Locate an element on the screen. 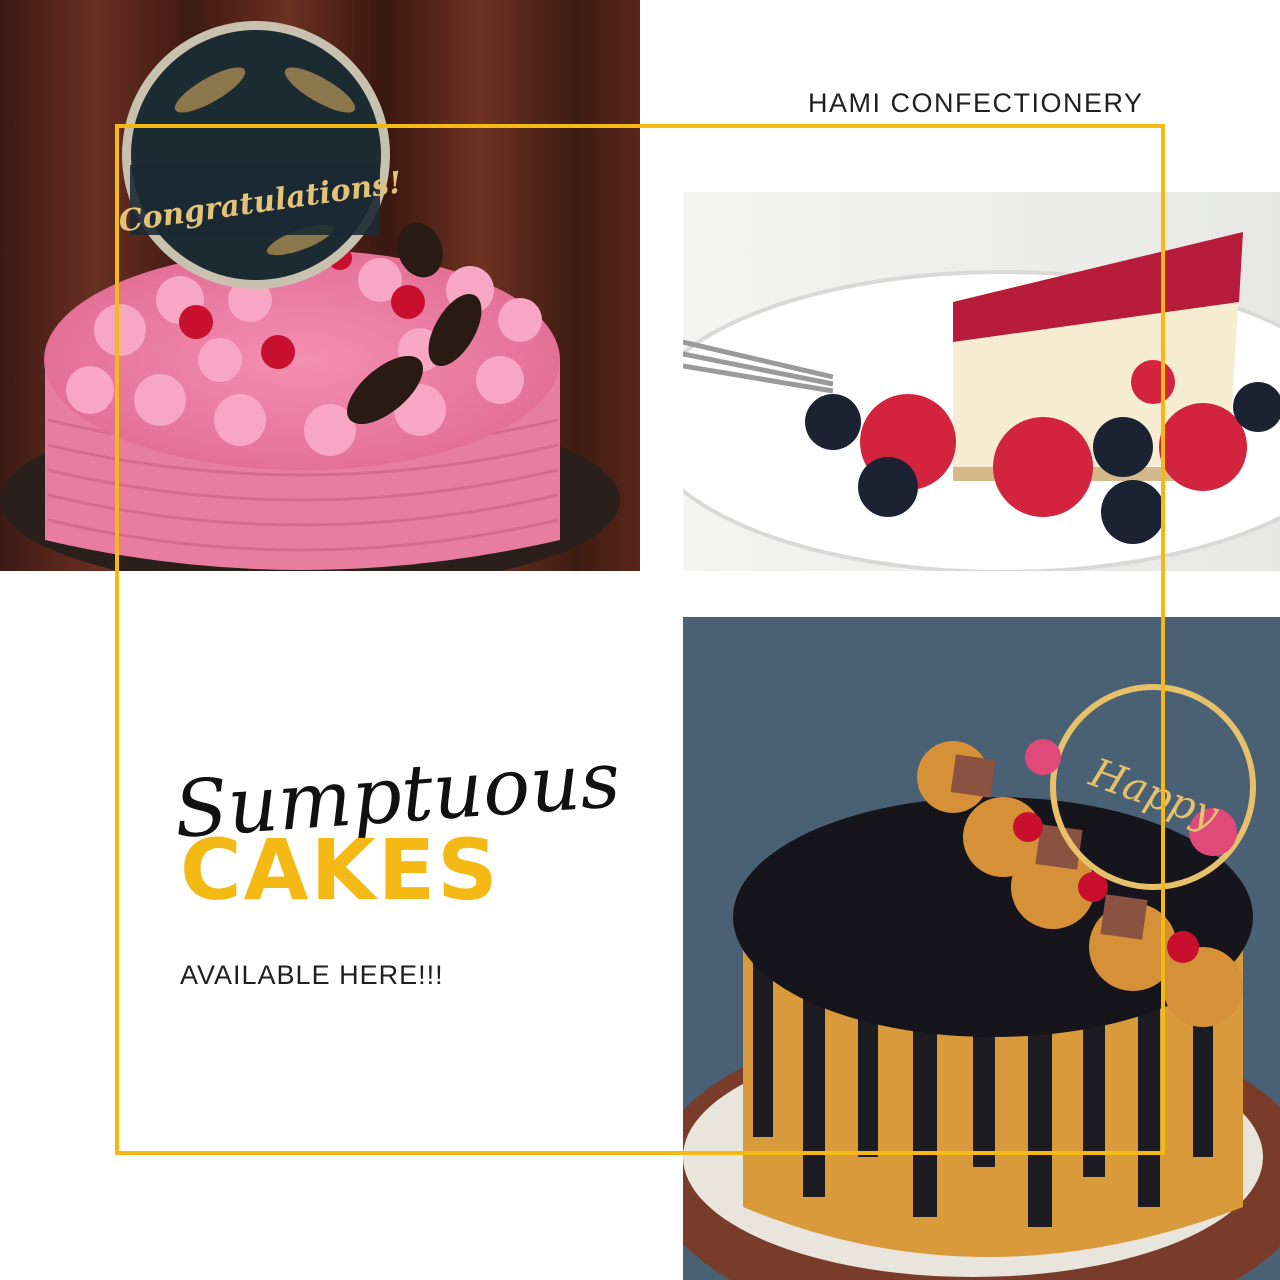  headline-main-word: CAKES is located at coordinates (340, 870).